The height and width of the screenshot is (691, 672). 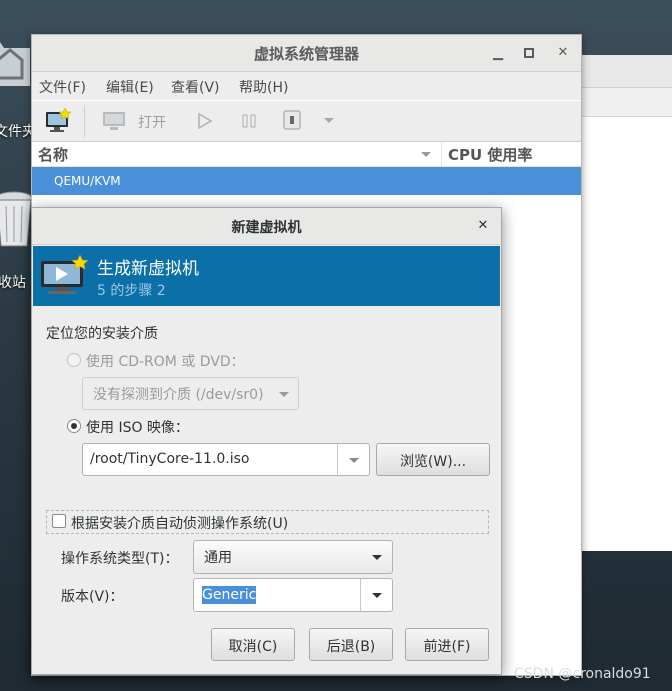 What do you see at coordinates (92, 597) in the screenshot?
I see `version-label: 版本(V)：` at bounding box center [92, 597].